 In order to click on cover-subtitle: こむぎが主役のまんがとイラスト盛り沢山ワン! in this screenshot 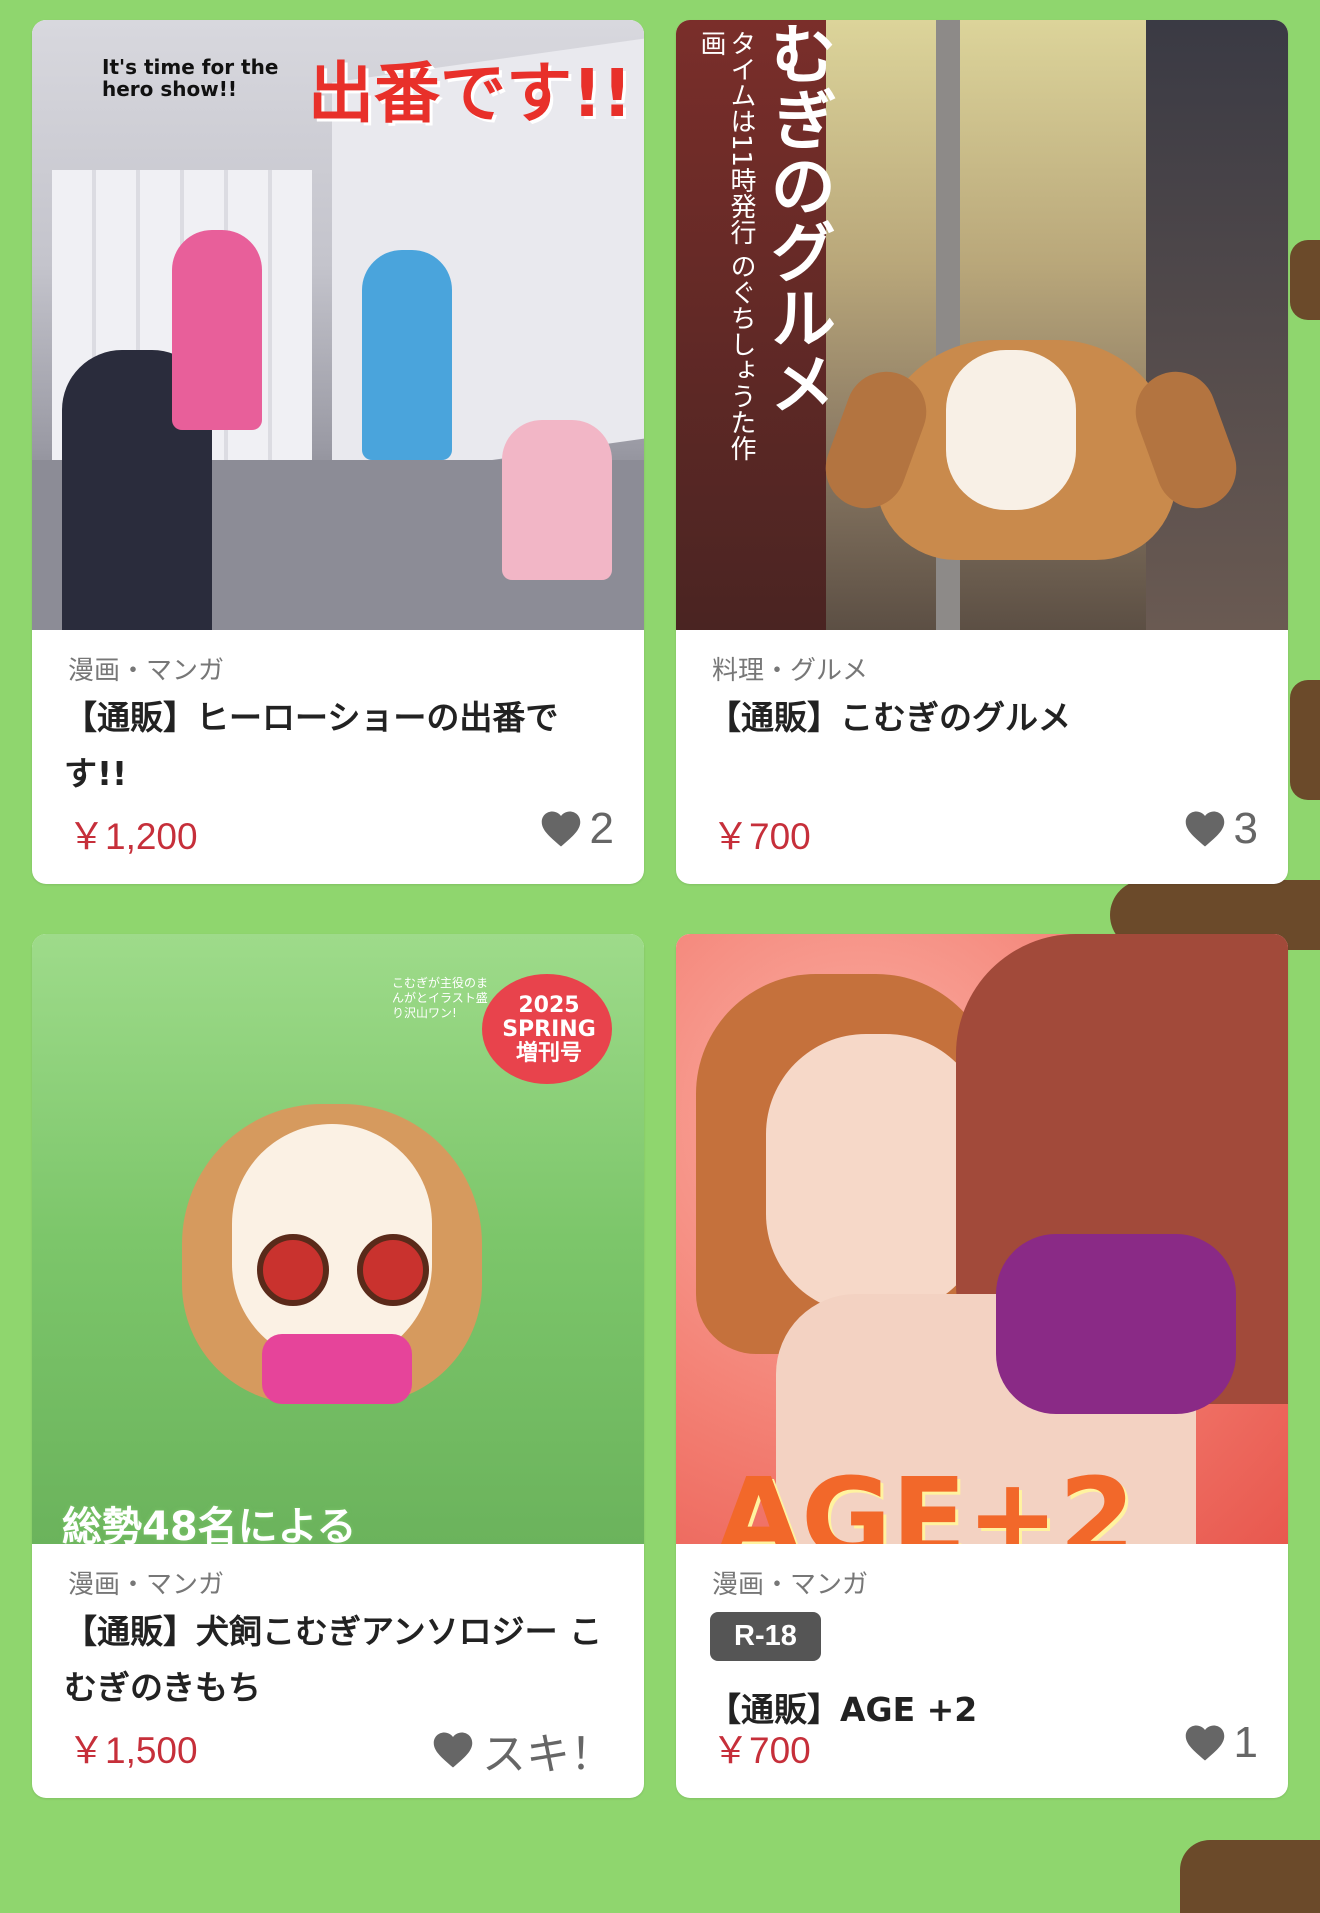, I will do `click(440, 998)`.